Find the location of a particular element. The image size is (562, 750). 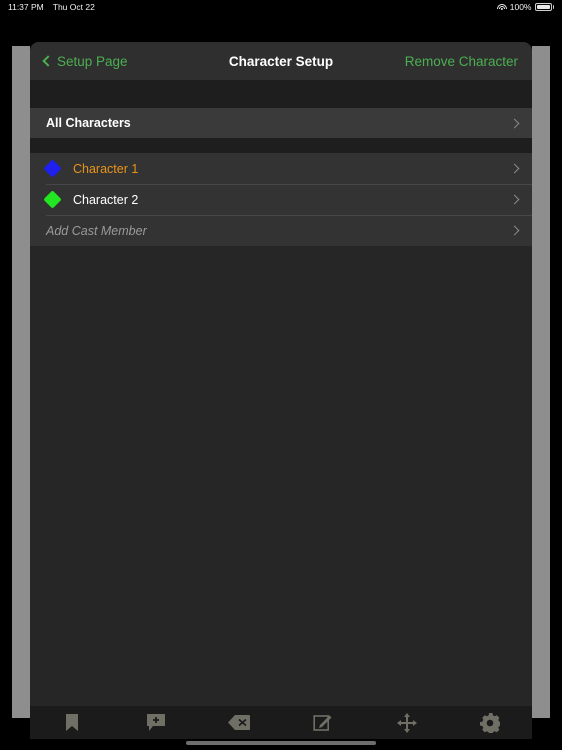

status-bar-right: 100% is located at coordinates (525, 7).